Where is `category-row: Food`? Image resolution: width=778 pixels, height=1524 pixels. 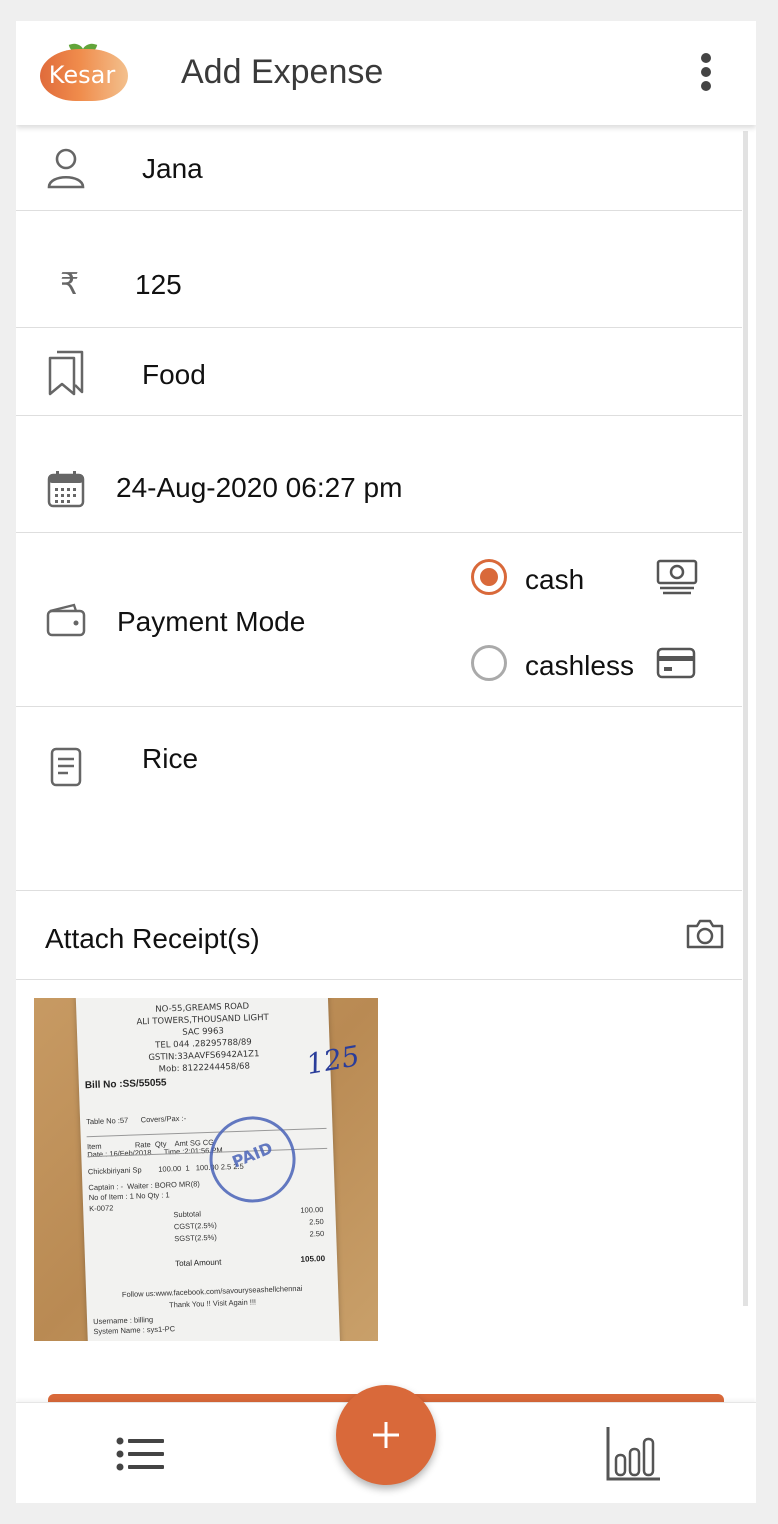
category-row: Food is located at coordinates (379, 372).